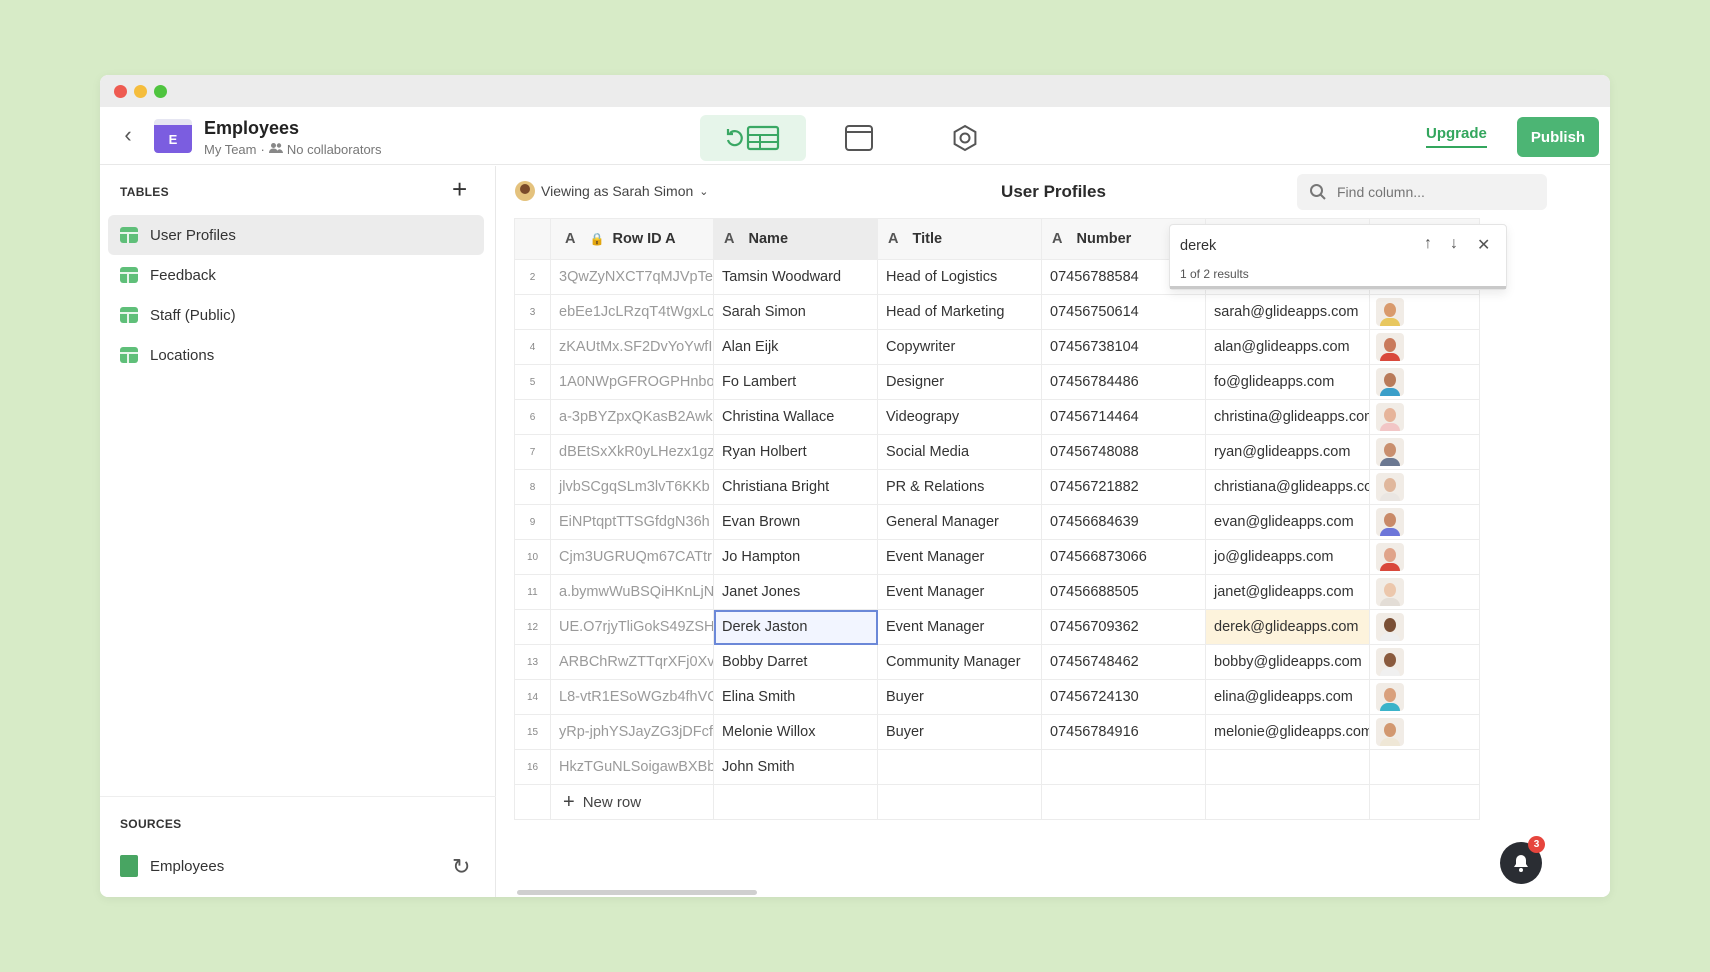 Image resolution: width=1710 pixels, height=972 pixels. Describe the element at coordinates (632, 382) in the screenshot. I see `cell-row-id: 1A0NWpGFROGPHnbol` at that location.